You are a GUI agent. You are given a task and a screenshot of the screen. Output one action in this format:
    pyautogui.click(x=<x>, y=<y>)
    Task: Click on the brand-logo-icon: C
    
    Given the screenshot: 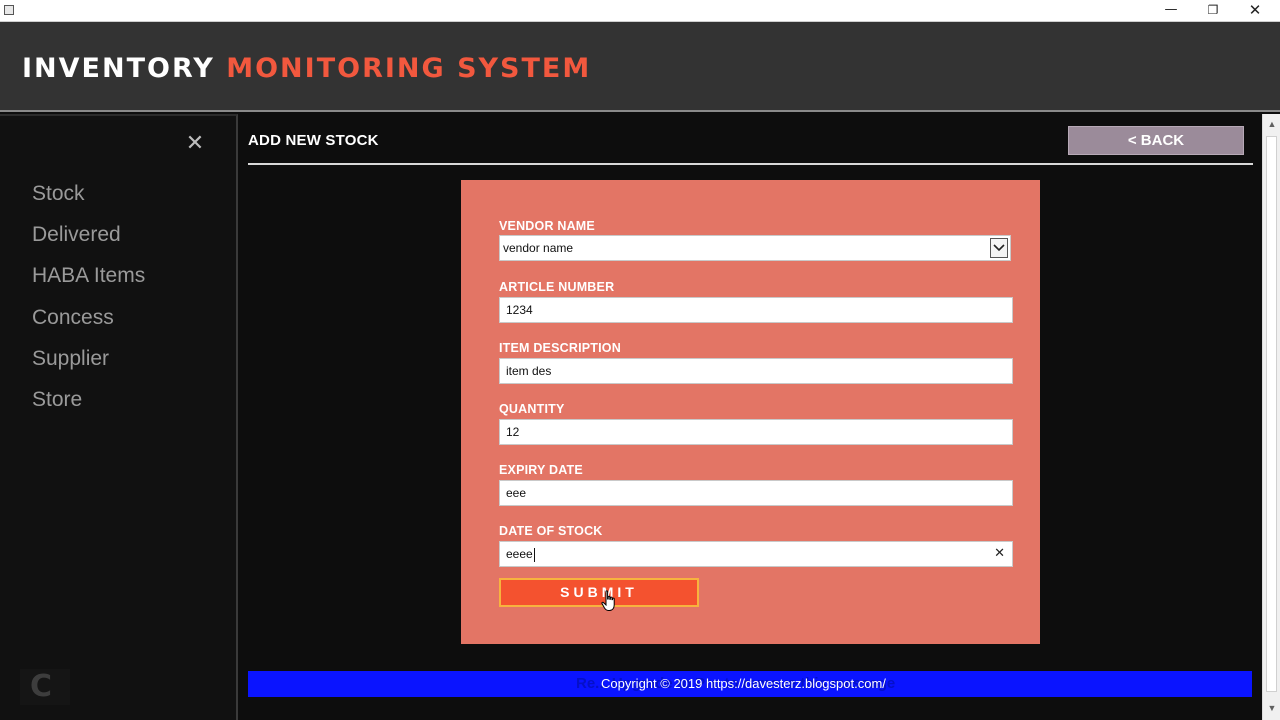 What is the action you would take?
    pyautogui.click(x=45, y=687)
    